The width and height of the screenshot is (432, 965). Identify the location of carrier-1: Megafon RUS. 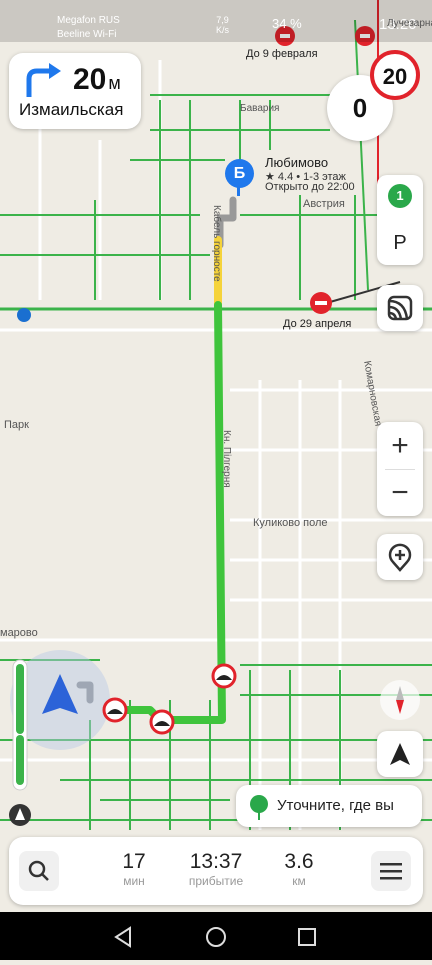
(88, 20).